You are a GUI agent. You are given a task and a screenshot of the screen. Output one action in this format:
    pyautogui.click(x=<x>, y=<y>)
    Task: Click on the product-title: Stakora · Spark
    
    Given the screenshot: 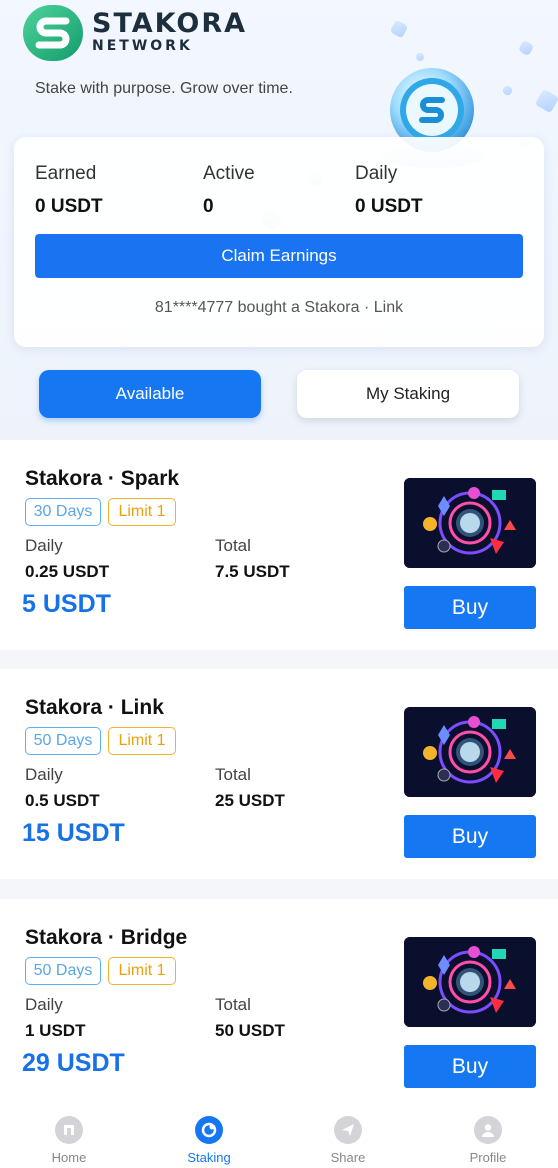 What is the action you would take?
    pyautogui.click(x=102, y=478)
    